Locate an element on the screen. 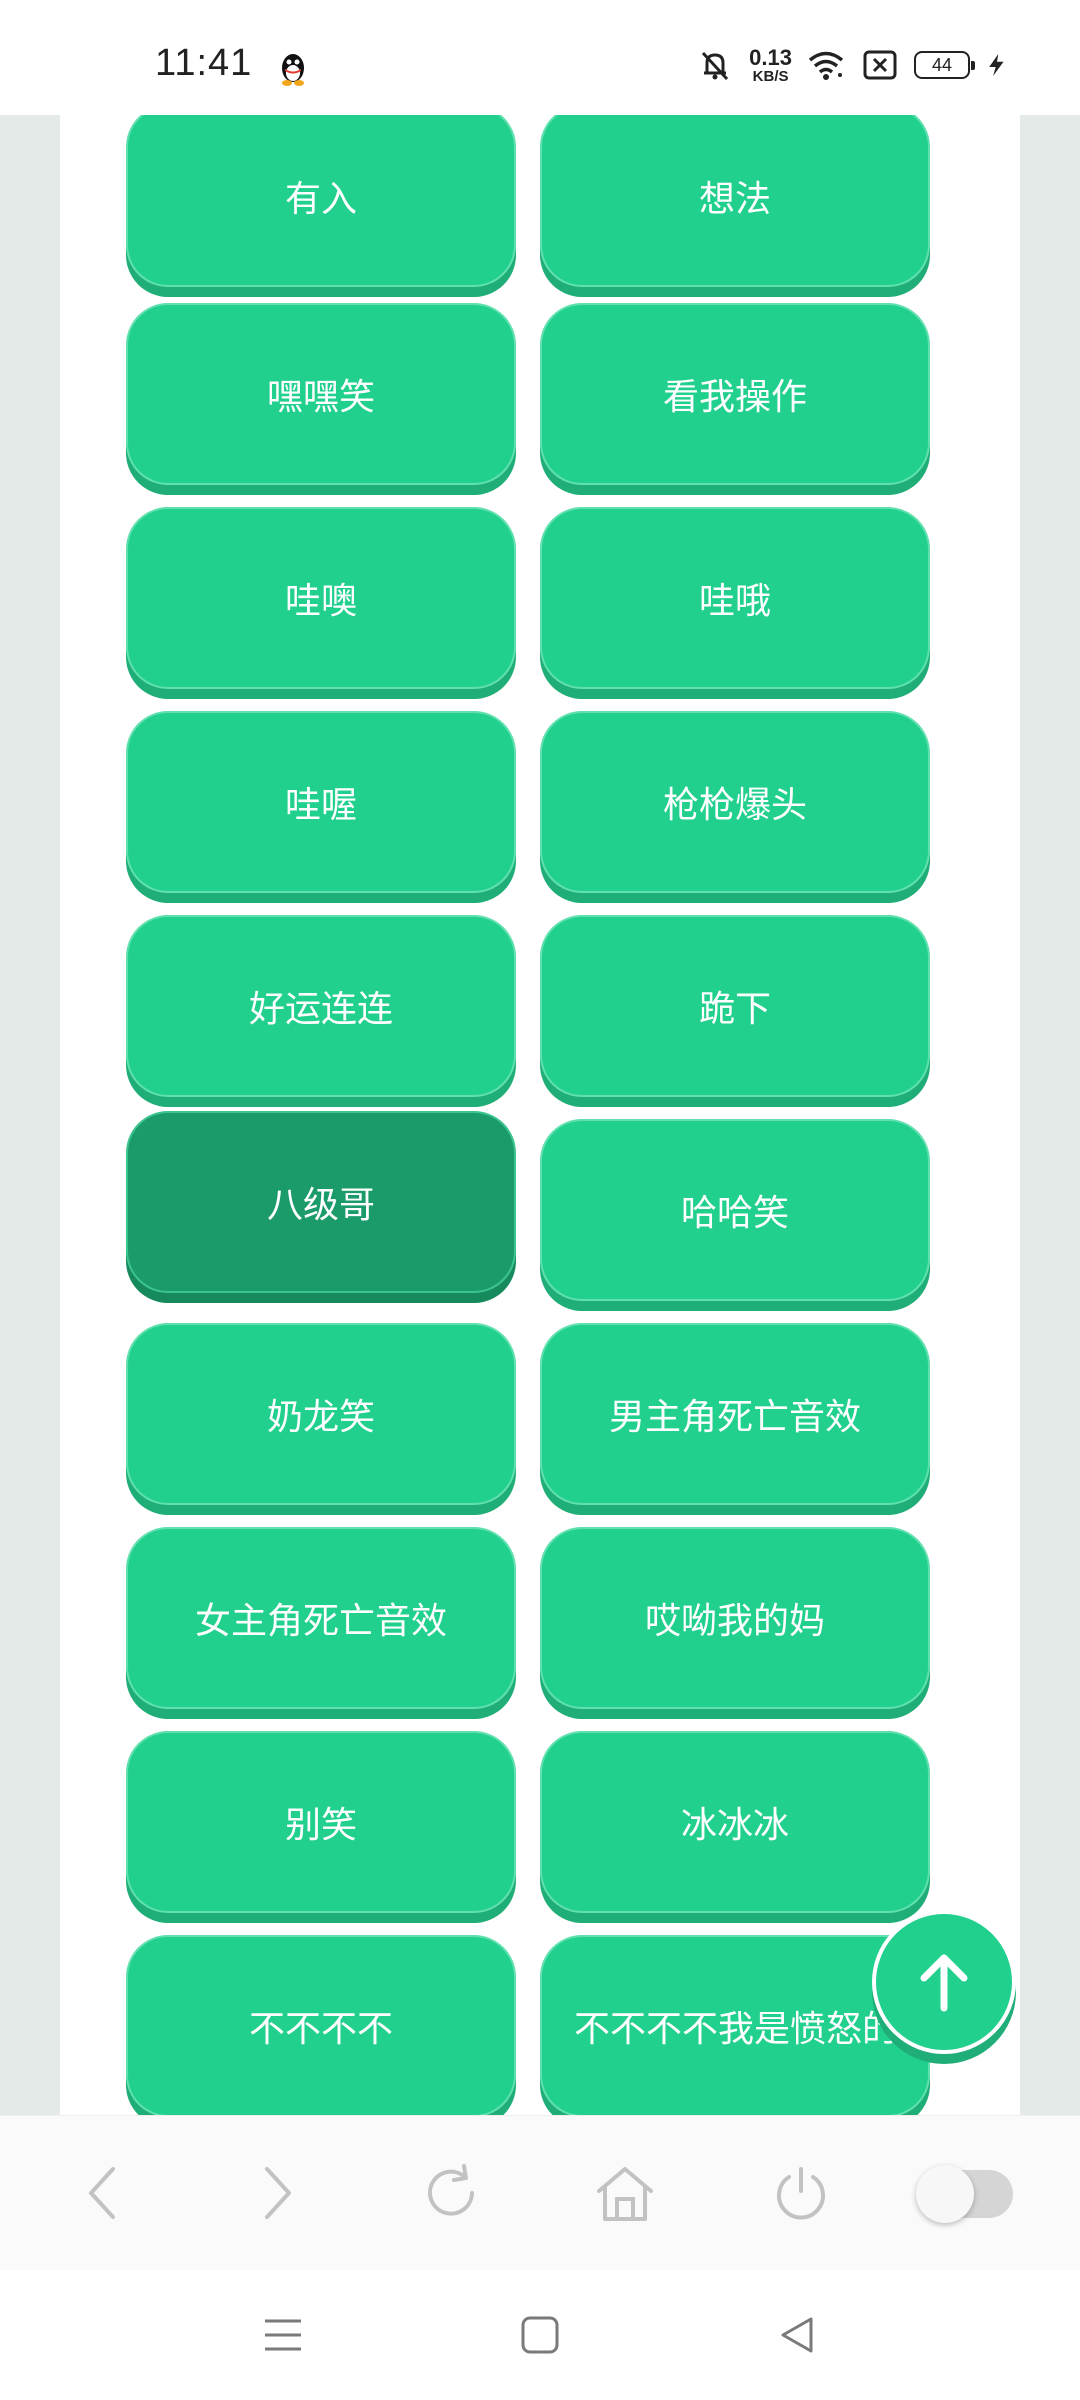 The width and height of the screenshot is (1080, 2400). mute-bell-icon is located at coordinates (715, 66).